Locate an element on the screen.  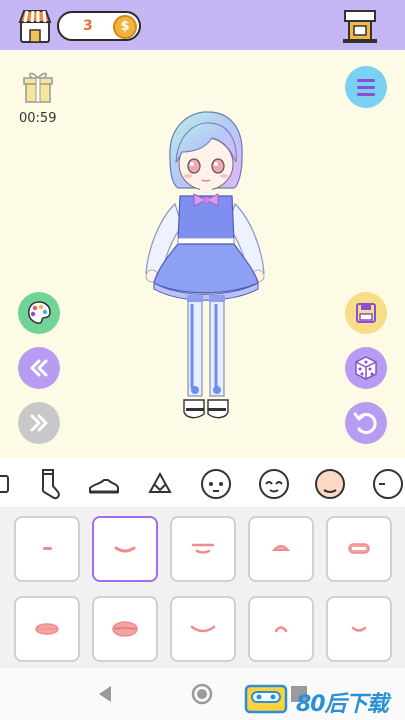
back-icon is located at coordinates (105, 694).